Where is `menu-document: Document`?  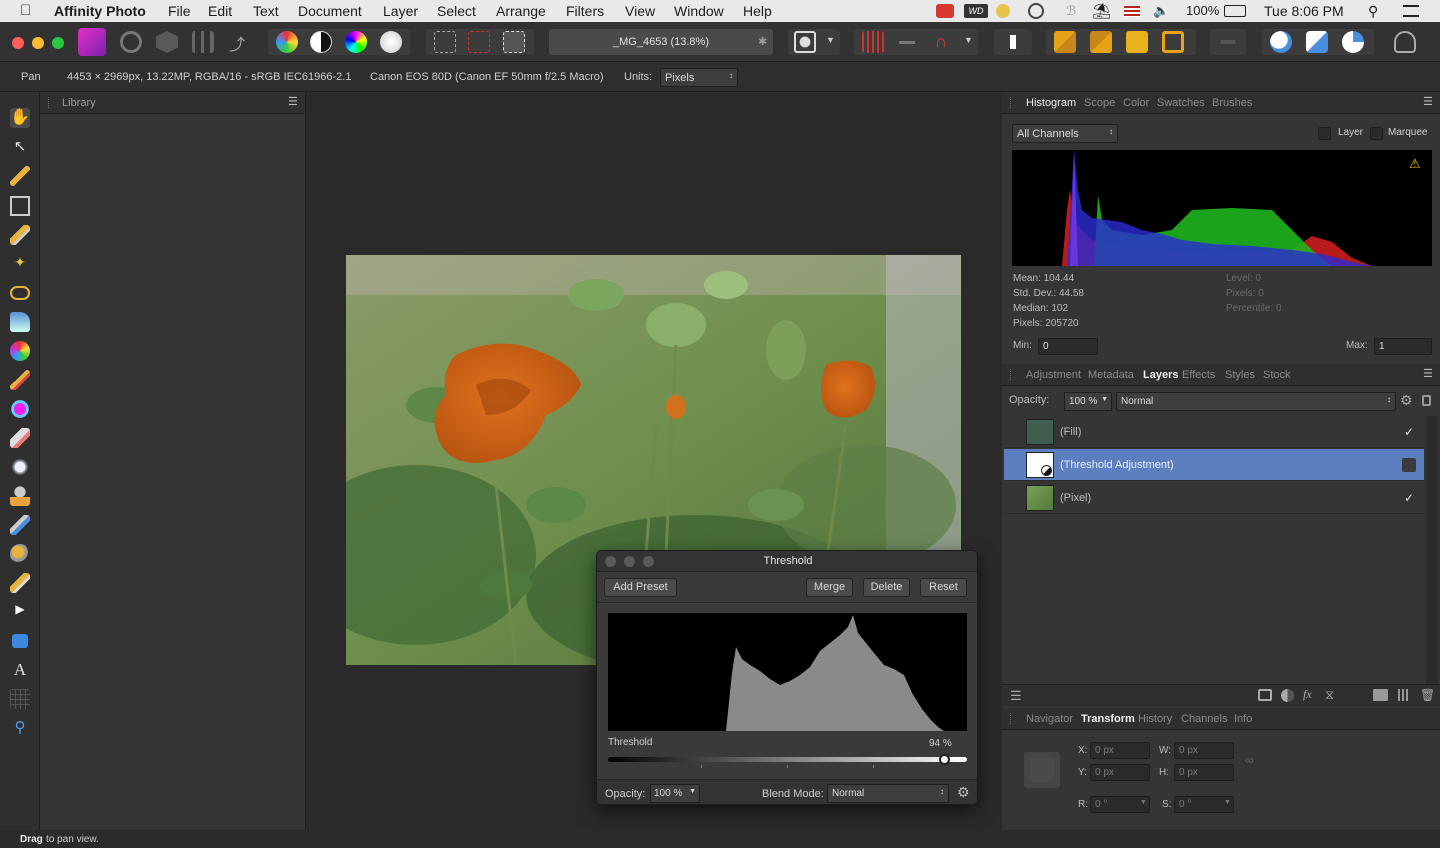
menu-document: Document is located at coordinates (330, 11).